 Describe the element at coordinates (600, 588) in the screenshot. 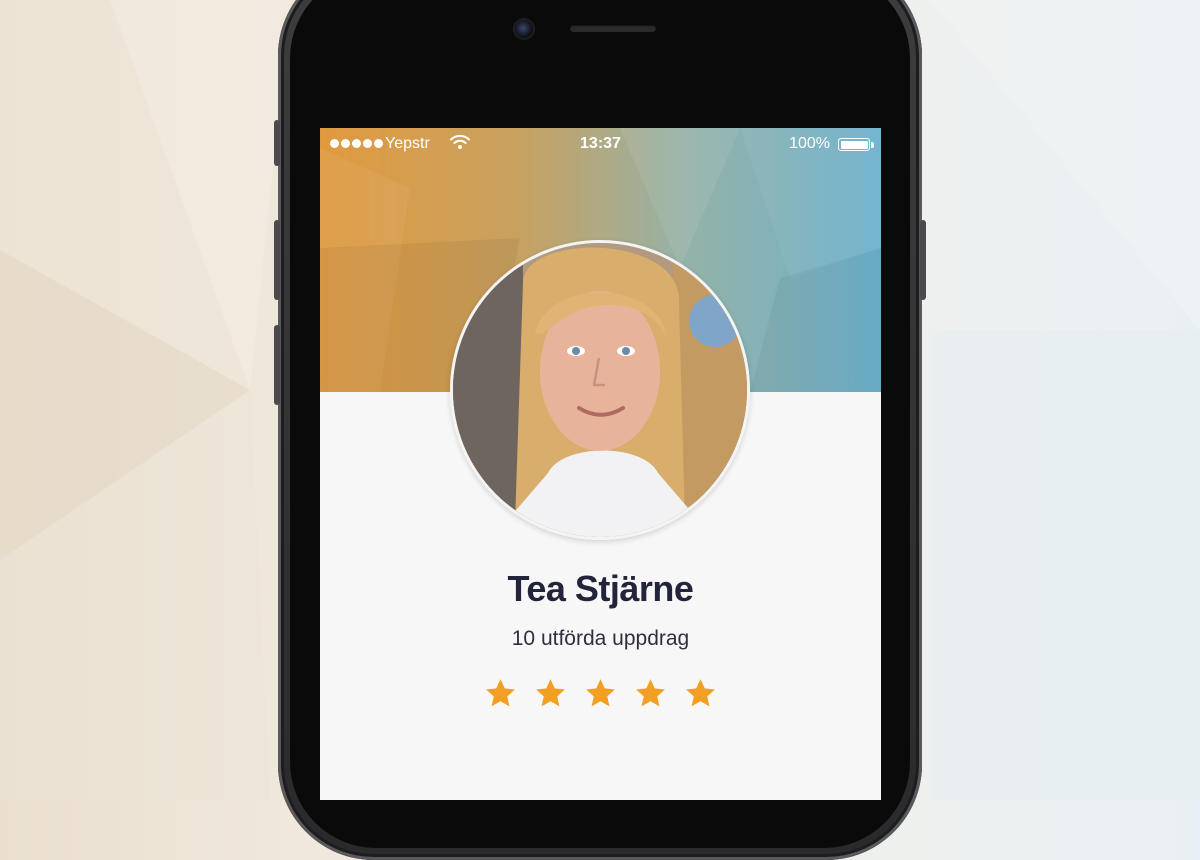

I see `profile-name: Tea Stjärne` at that location.